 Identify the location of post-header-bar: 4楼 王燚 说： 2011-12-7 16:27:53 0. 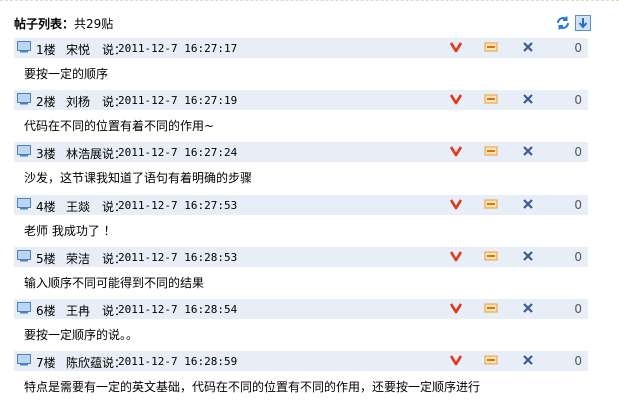
(301, 204).